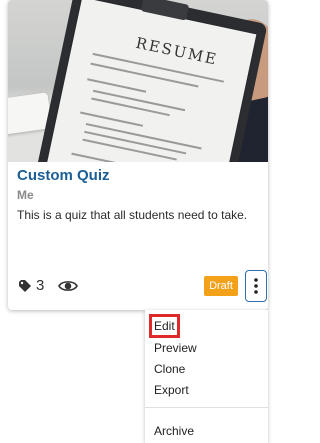 The width and height of the screenshot is (320, 443). What do you see at coordinates (25, 286) in the screenshot?
I see `tag-icon` at bounding box center [25, 286].